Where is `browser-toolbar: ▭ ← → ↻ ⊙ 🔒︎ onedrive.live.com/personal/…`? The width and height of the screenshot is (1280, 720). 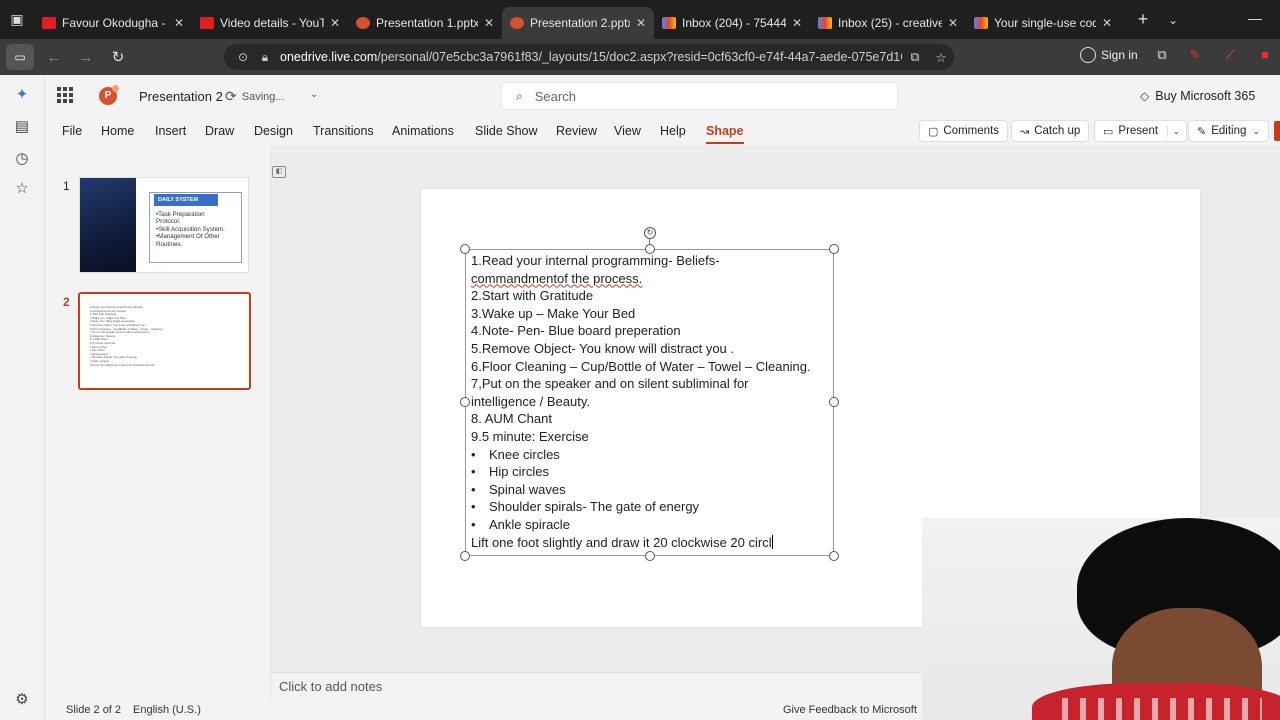 browser-toolbar: ▭ ← → ↻ ⊙ 🔒︎ onedrive.live.com/personal/… is located at coordinates (640, 57).